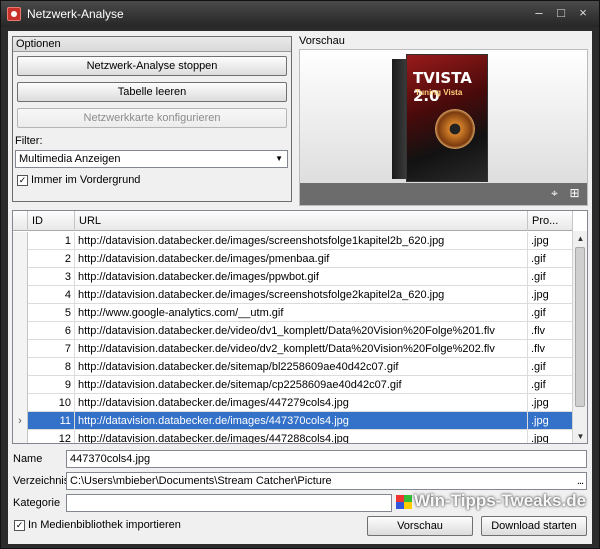  Describe the element at coordinates (534, 526) in the screenshot. I see `download-start-button: Download starten` at that location.